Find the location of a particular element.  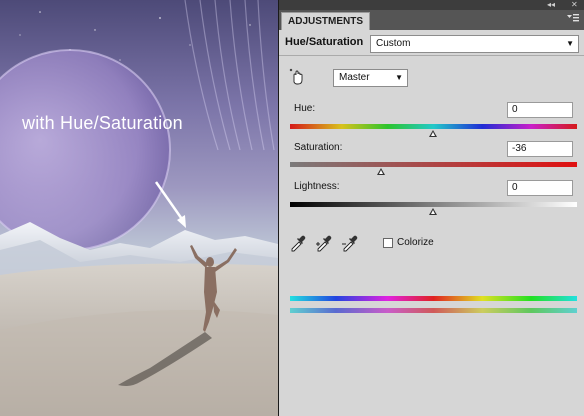

hue-slider-track is located at coordinates (433, 126).